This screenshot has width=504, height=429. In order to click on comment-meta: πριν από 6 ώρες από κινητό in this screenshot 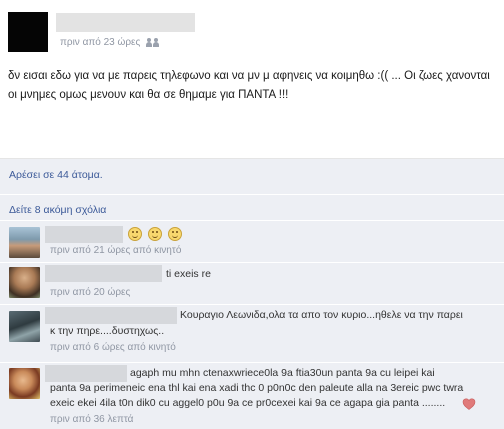, I will do `click(113, 347)`.